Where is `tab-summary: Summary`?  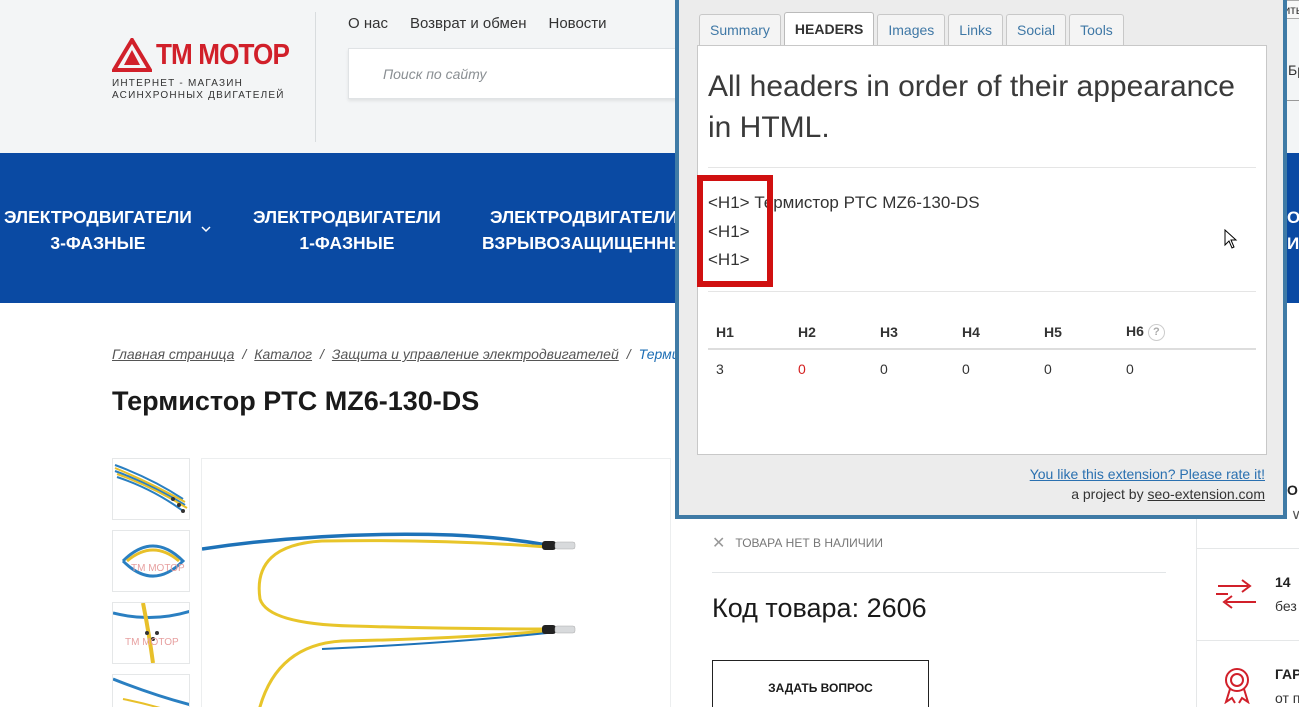 tab-summary: Summary is located at coordinates (740, 29).